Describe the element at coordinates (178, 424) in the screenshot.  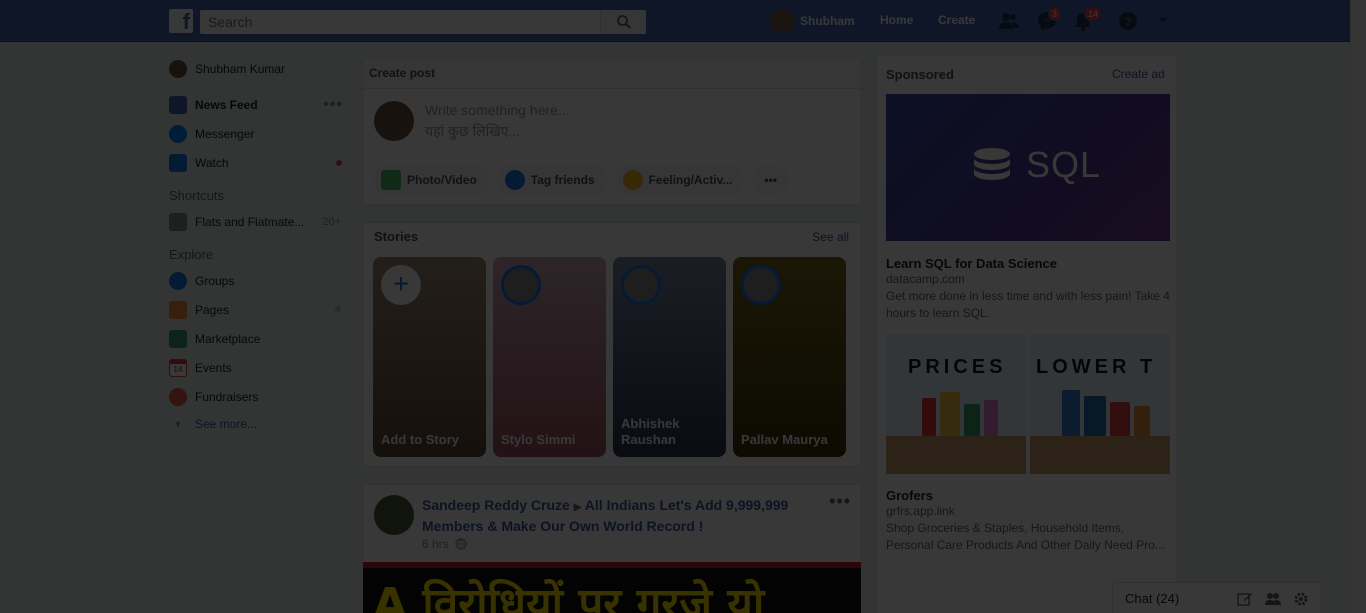
I see `chevron-down-icon: ▼` at that location.